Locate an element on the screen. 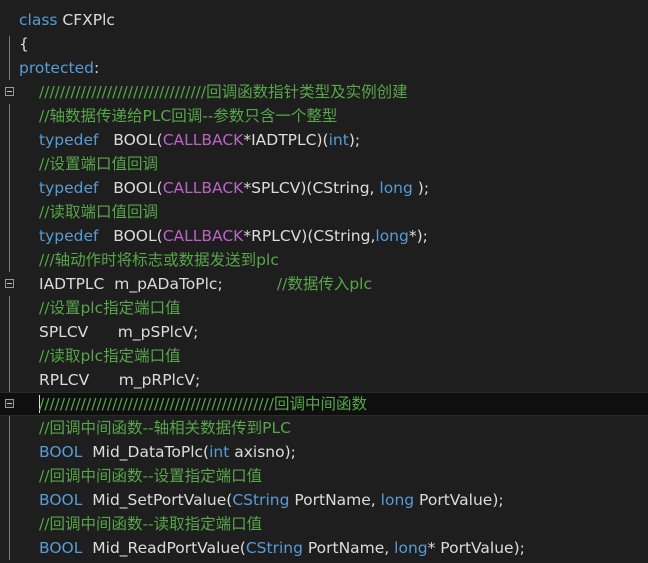 This screenshot has width=648, height=563. code-text: //轴数据传递给PLC回调--参数只含一个整型 is located at coordinates (188, 116).